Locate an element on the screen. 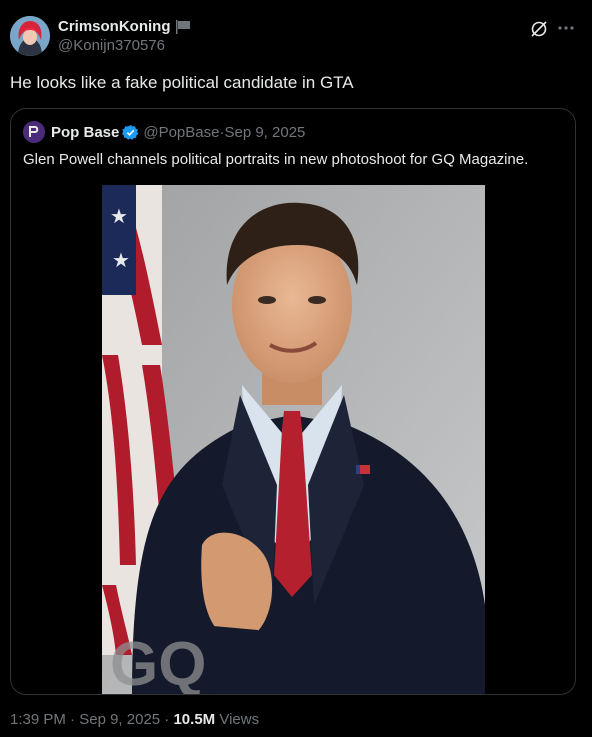 The width and height of the screenshot is (592, 737). tweet-meta: 1:39 PM · Sep 9, 2025 · 10.5M Views is located at coordinates (134, 719).